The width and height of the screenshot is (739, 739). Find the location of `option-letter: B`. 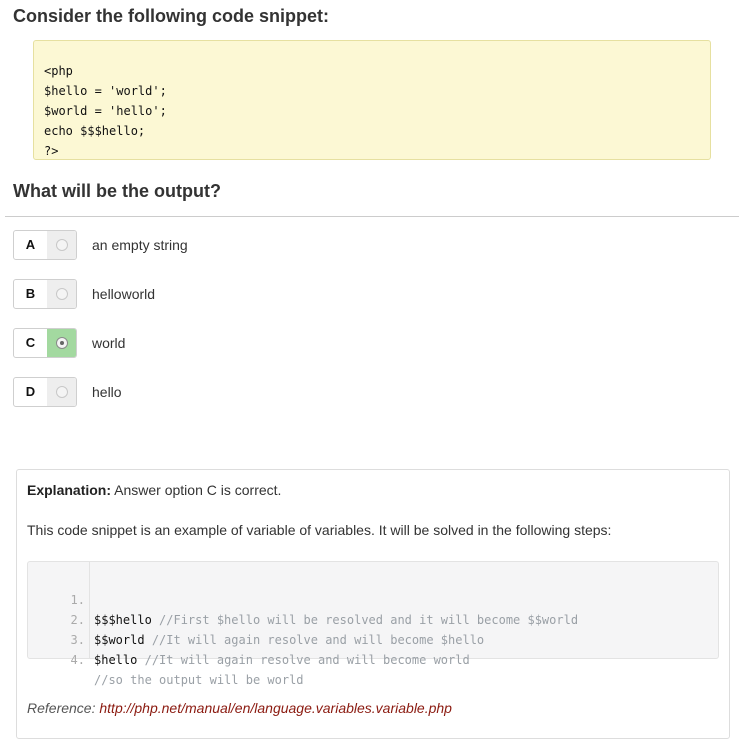

option-letter: B is located at coordinates (31, 294).